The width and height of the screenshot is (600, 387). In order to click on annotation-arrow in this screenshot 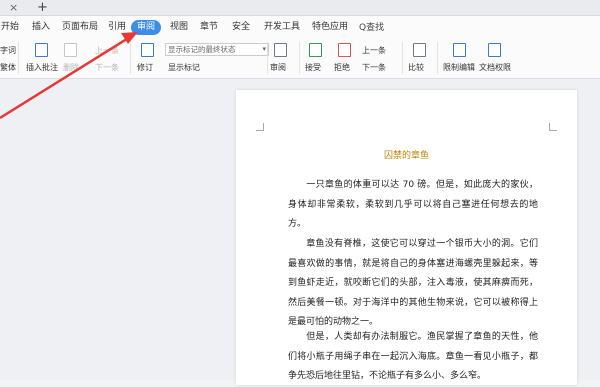, I will do `click(69, 76)`.